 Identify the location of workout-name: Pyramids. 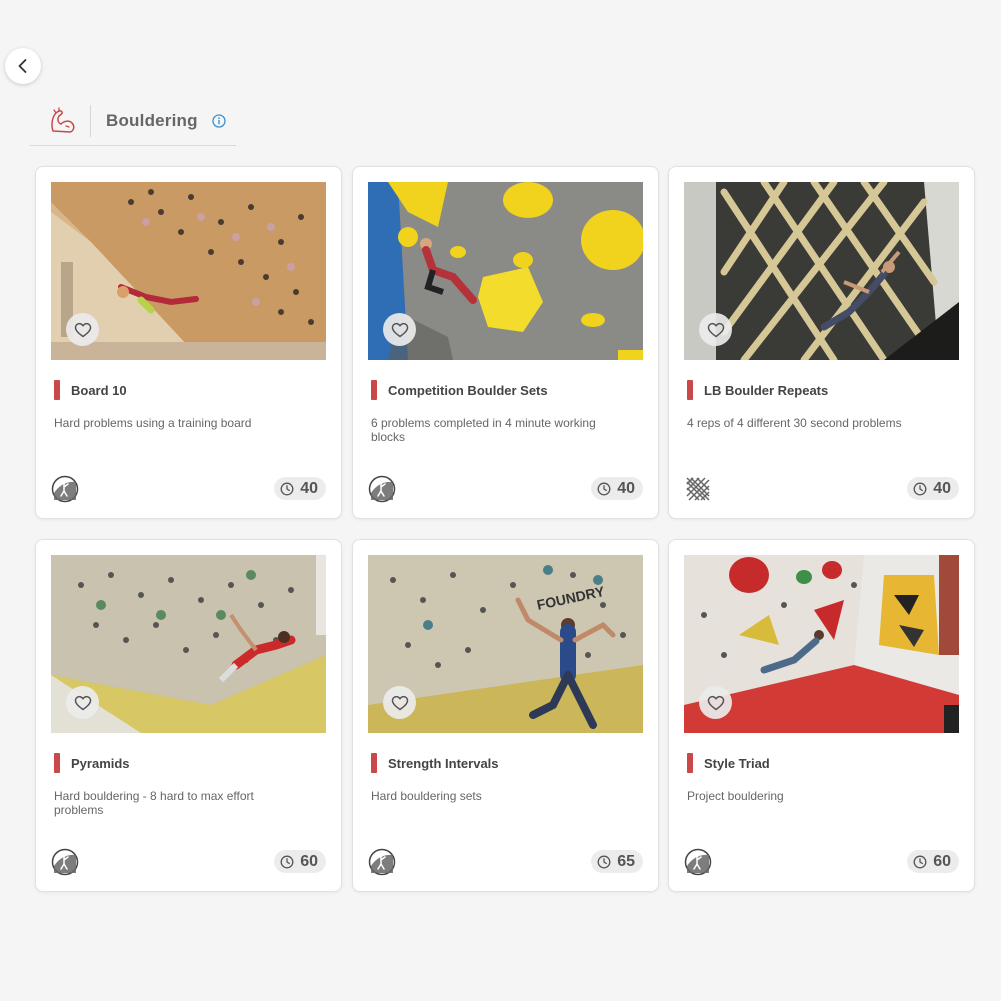
(100, 763).